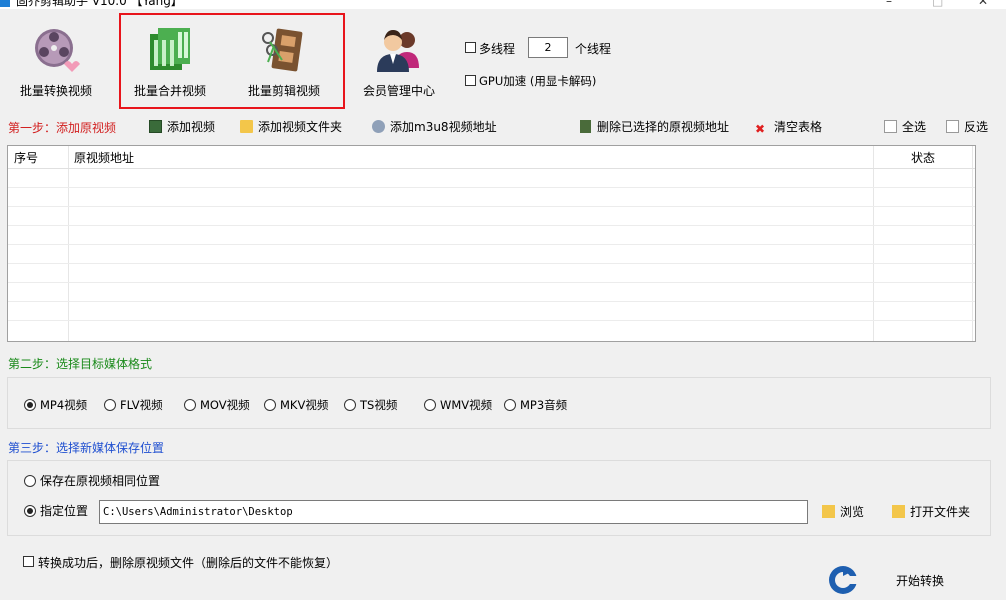 The width and height of the screenshot is (1006, 600). Describe the element at coordinates (503, 4) in the screenshot. I see `title-bar: 固乔剪辑助手 V10.0 【Yang】 – □ ✕` at that location.